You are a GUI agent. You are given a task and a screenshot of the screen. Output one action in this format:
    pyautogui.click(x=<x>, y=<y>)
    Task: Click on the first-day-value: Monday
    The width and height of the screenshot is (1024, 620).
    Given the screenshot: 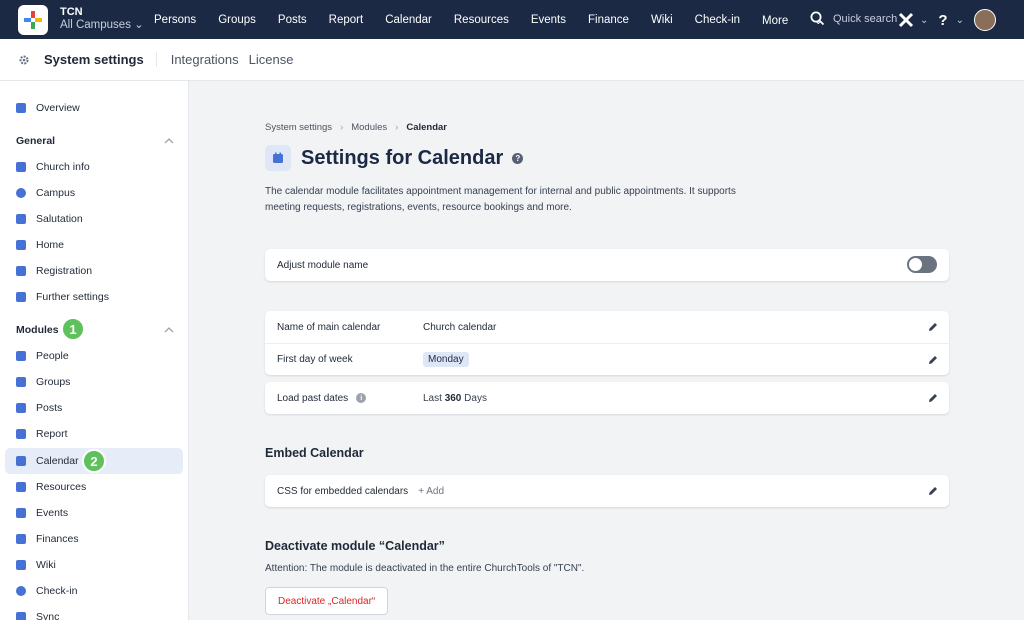 What is the action you would take?
    pyautogui.click(x=446, y=359)
    